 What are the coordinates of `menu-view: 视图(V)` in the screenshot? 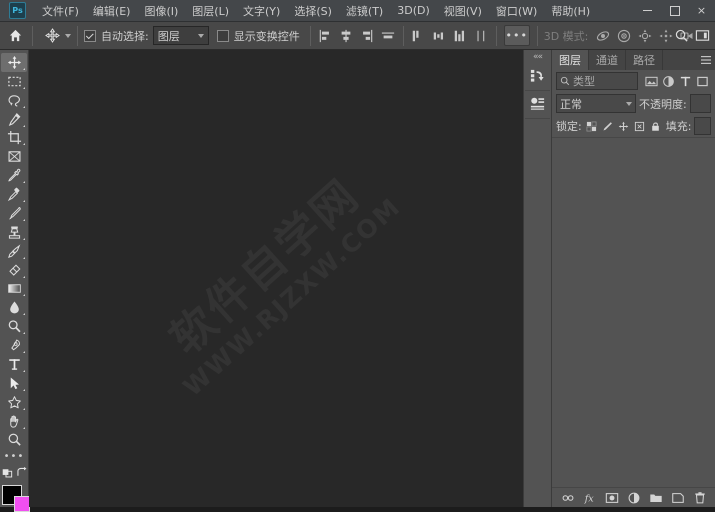 It's located at (463, 11).